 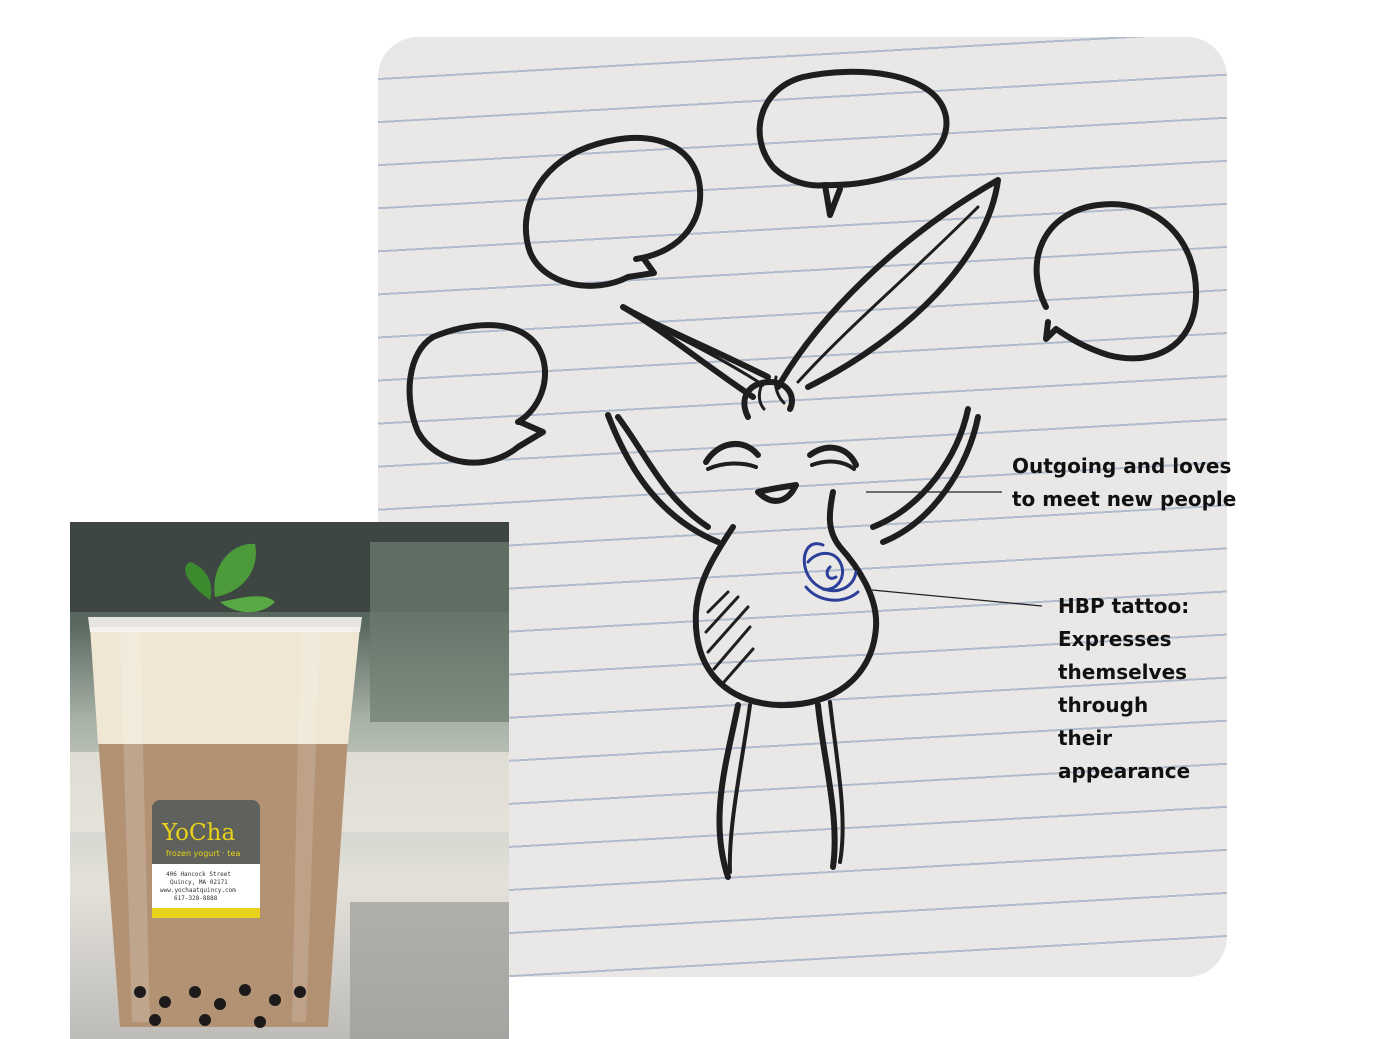 What do you see at coordinates (1124, 606) in the screenshot?
I see `annotation-line: HBP tattoo:` at bounding box center [1124, 606].